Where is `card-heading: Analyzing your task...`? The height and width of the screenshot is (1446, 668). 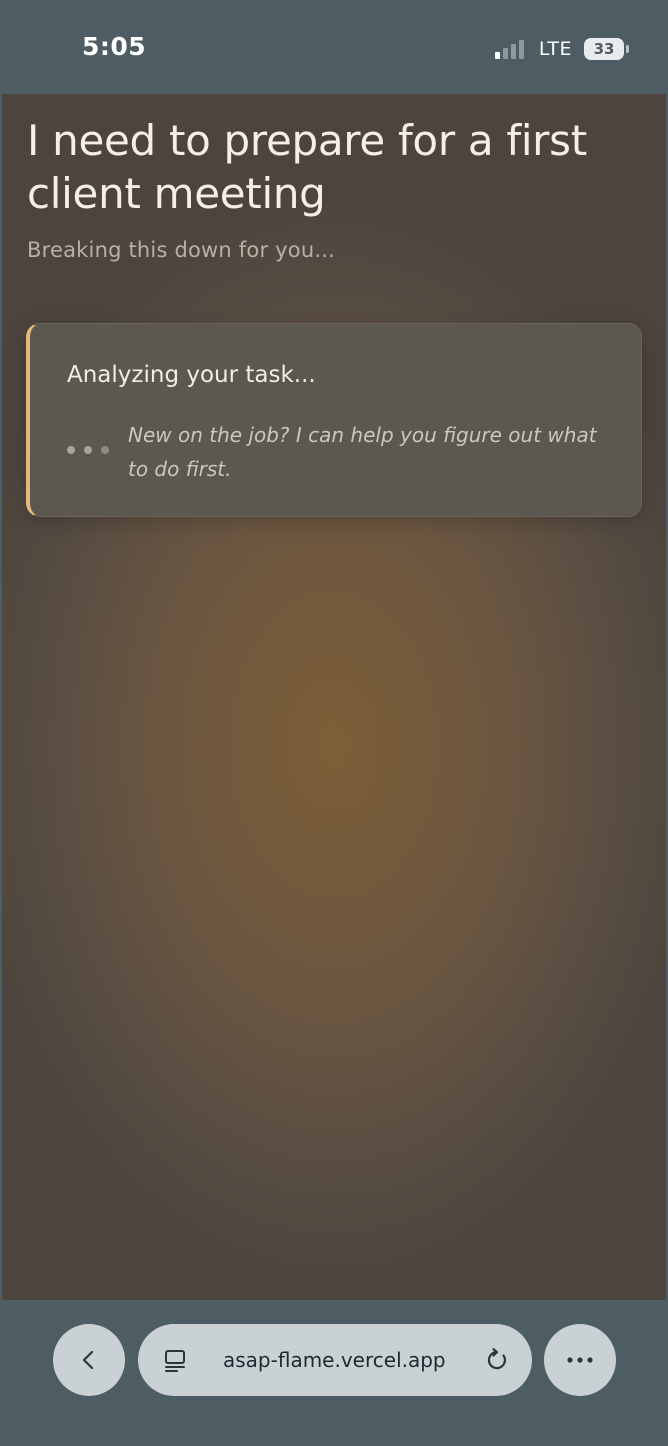 card-heading: Analyzing your task... is located at coordinates (191, 375).